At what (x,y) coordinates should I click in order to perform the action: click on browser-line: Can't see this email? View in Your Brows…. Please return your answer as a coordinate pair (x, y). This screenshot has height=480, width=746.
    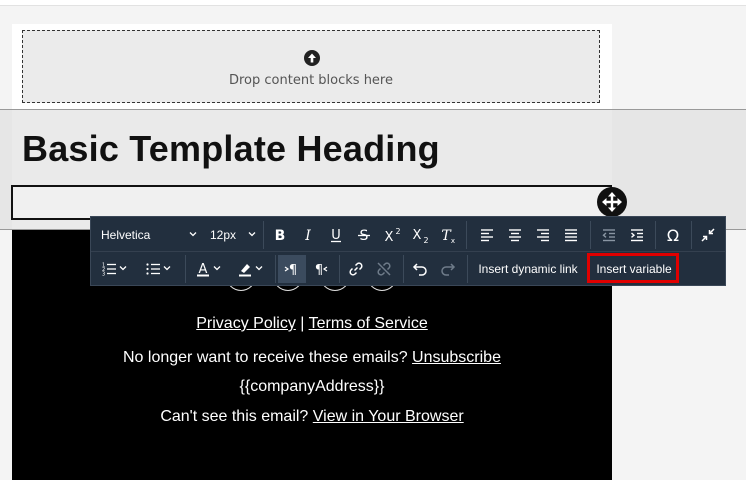
    Looking at the image, I should click on (312, 417).